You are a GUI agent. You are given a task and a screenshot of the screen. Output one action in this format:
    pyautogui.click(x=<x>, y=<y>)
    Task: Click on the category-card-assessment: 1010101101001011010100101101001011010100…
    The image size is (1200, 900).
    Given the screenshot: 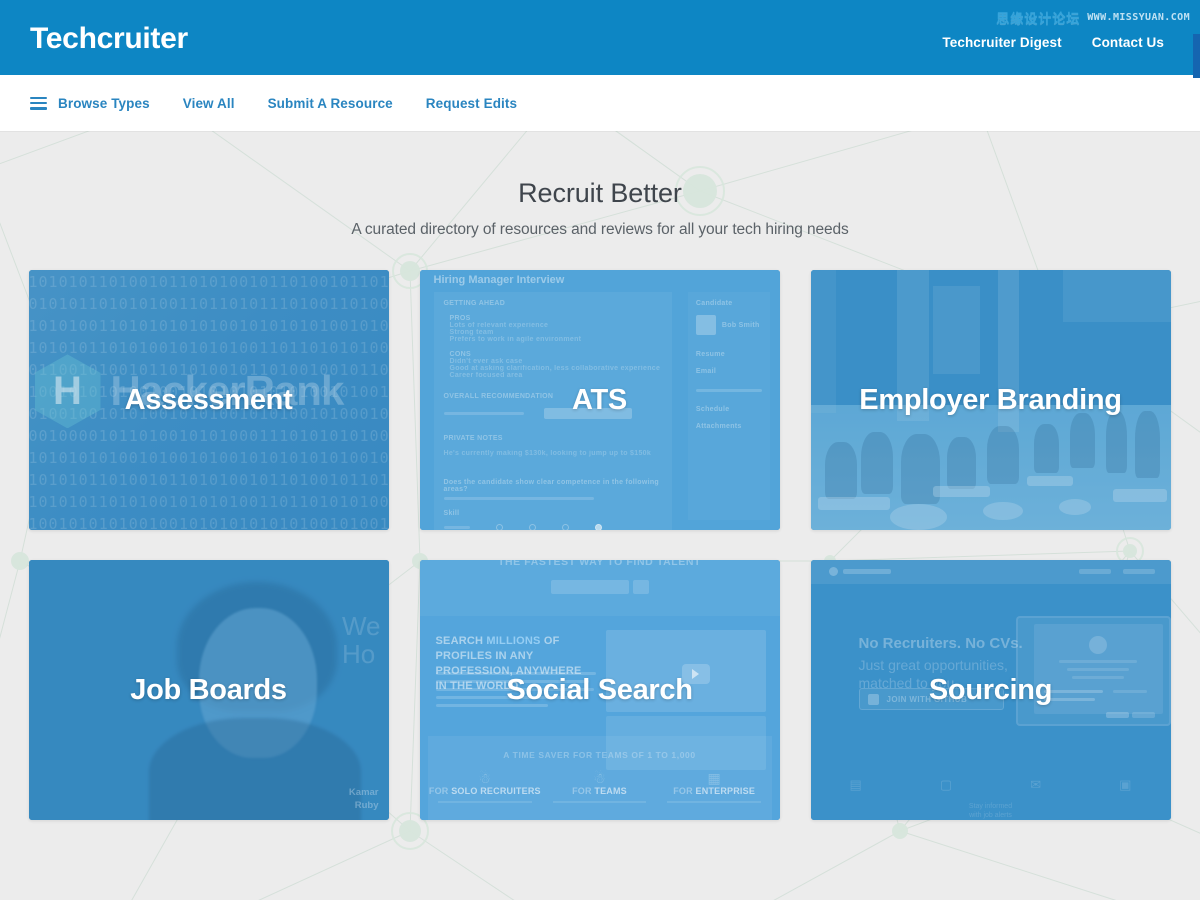 What is the action you would take?
    pyautogui.click(x=208, y=400)
    